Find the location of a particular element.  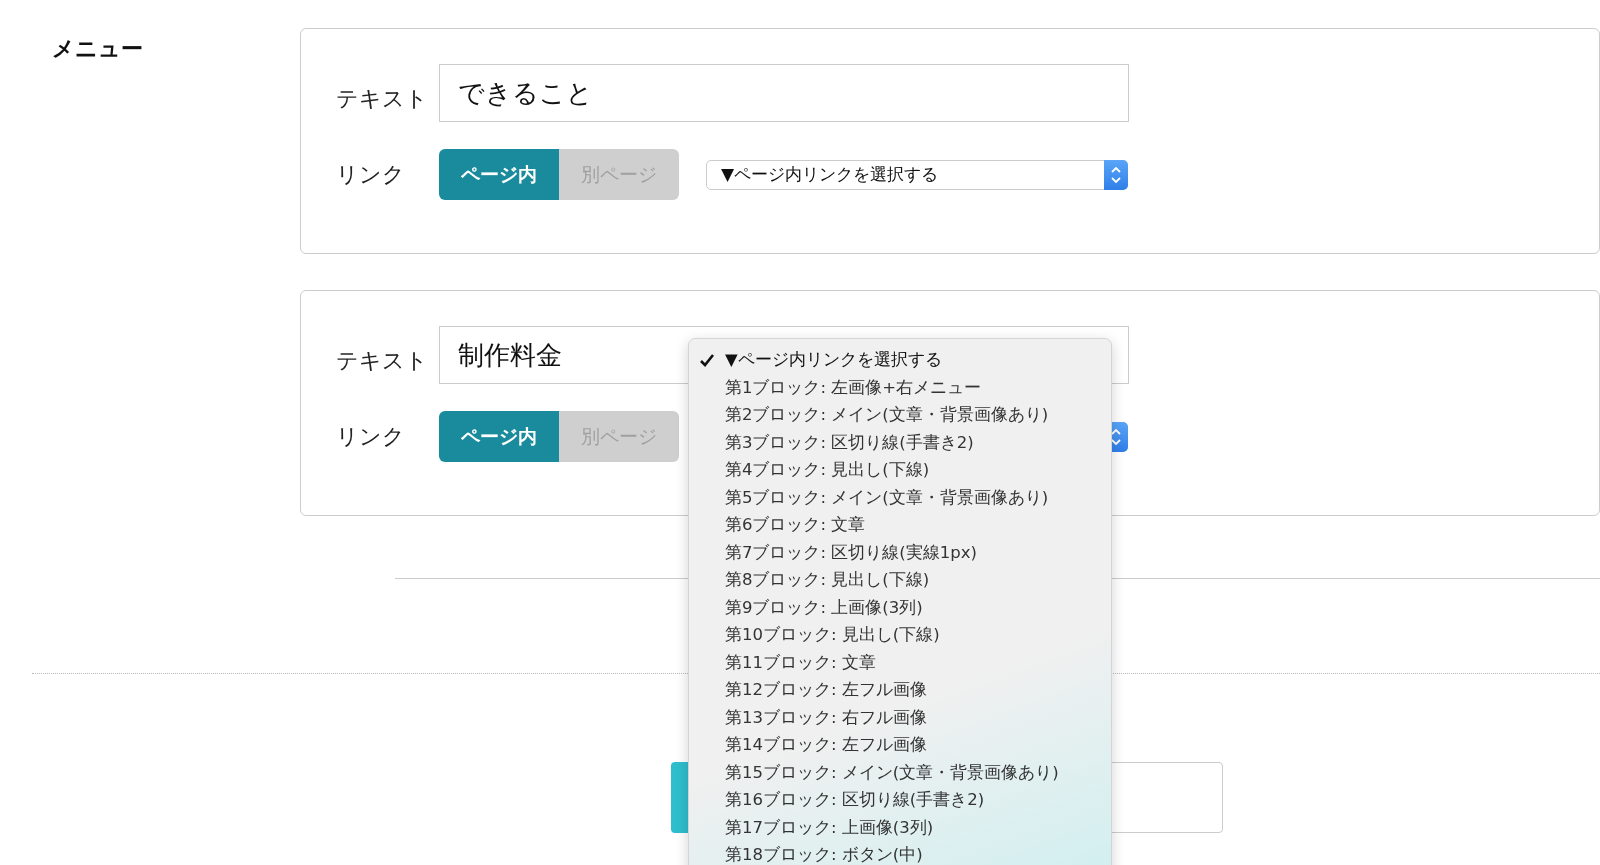

dropdown-option: 第8ブロック: 見出し(下線) is located at coordinates (827, 580).